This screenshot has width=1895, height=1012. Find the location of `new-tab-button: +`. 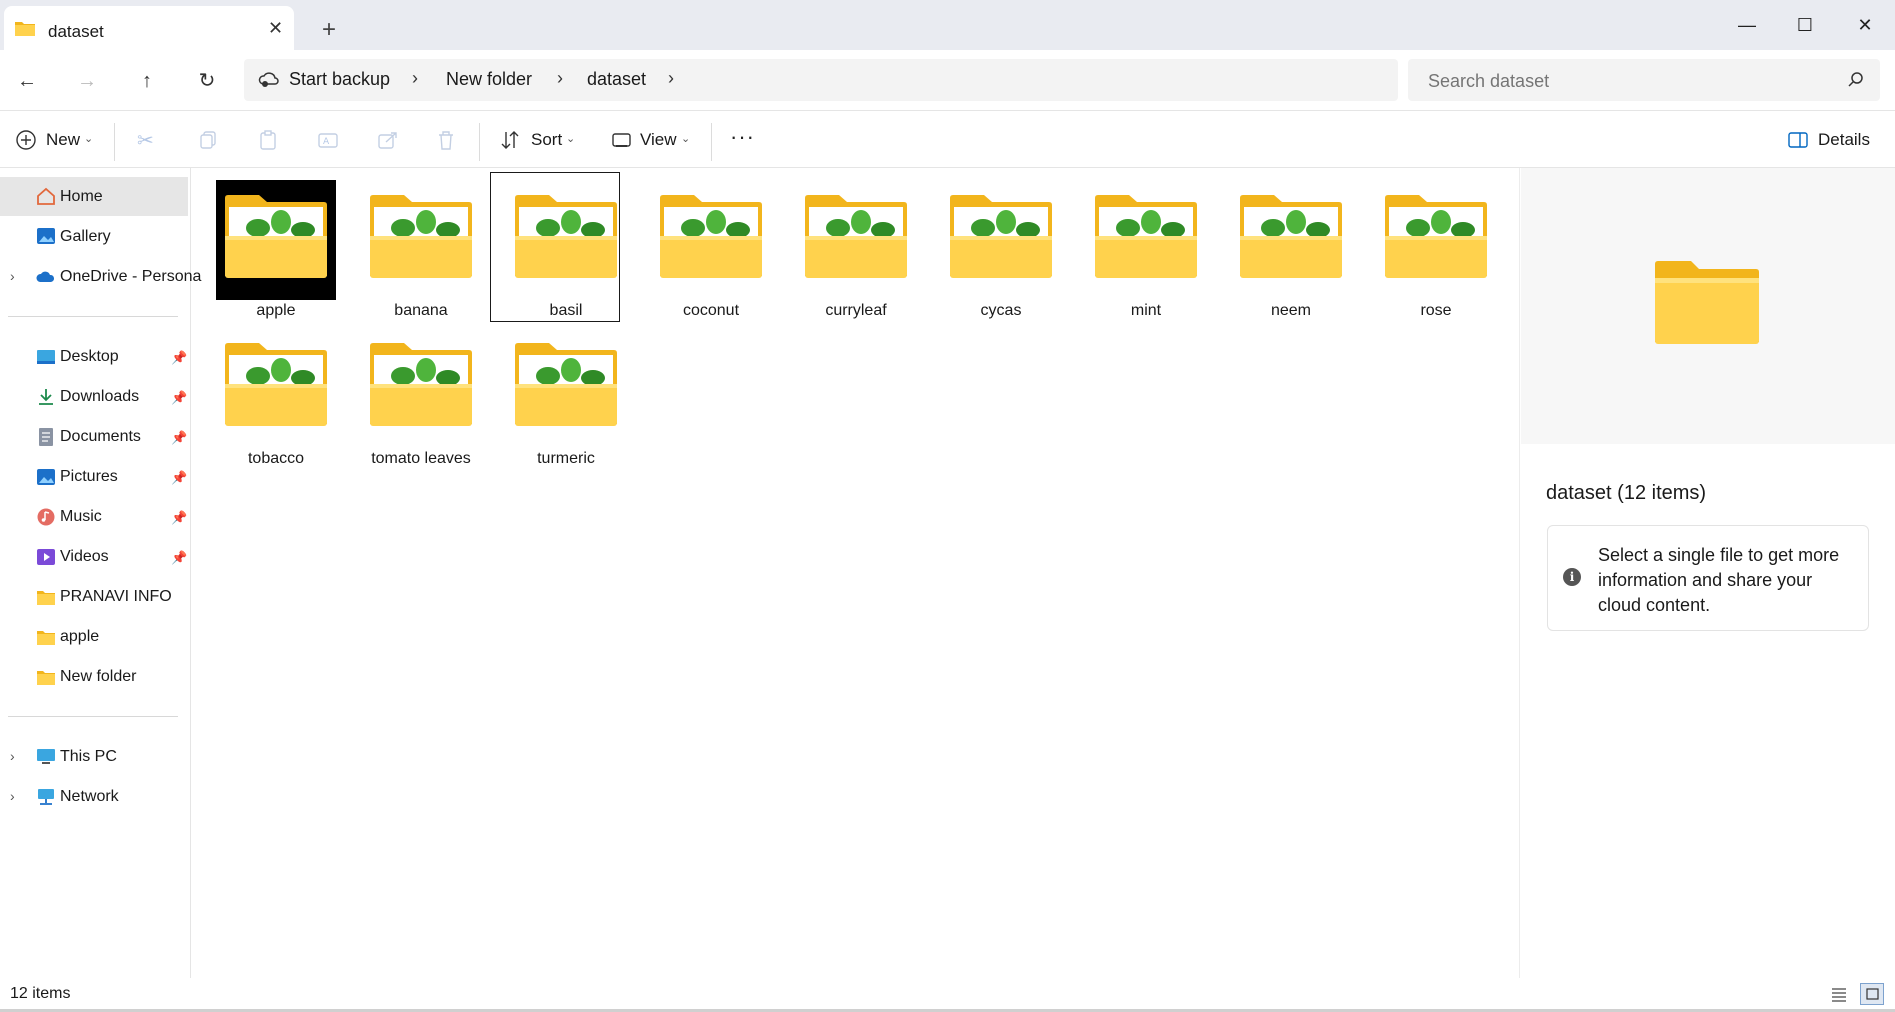

new-tab-button: + is located at coordinates (329, 30).